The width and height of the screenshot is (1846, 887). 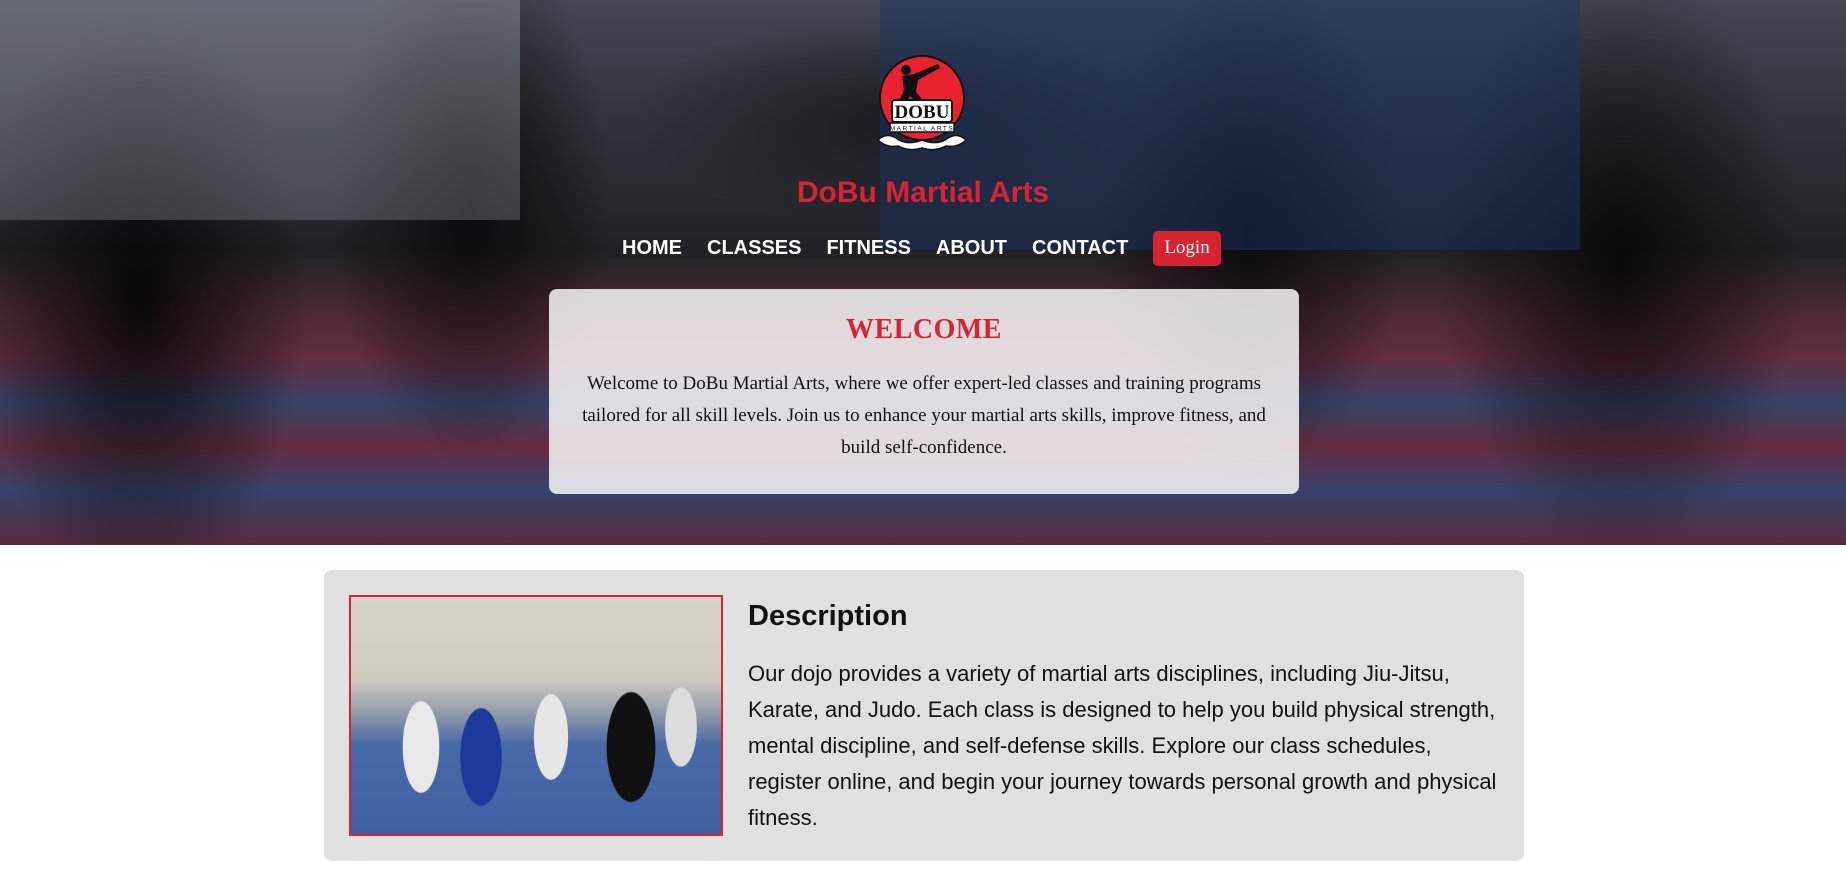 What do you see at coordinates (868, 248) in the screenshot?
I see `nav-fitness-link: FITNESS` at bounding box center [868, 248].